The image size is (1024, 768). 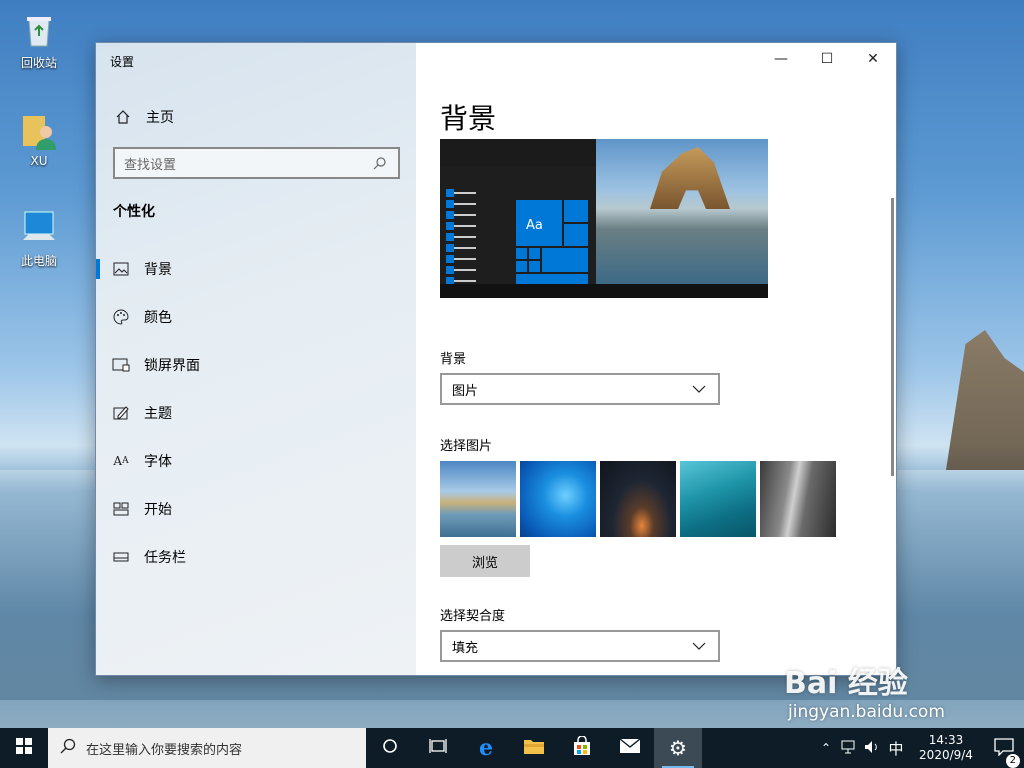 I want to click on palette-icon, so click(x=121, y=317).